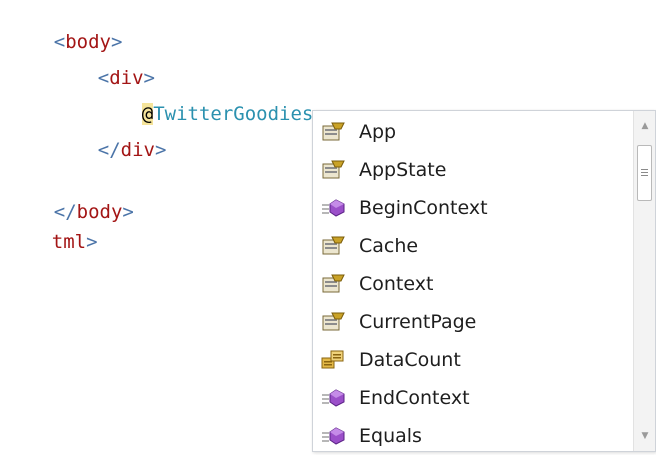 The height and width of the screenshot is (455, 656). Describe the element at coordinates (644, 281) in the screenshot. I see `vertical-scrollbar: ▲ ▼` at that location.